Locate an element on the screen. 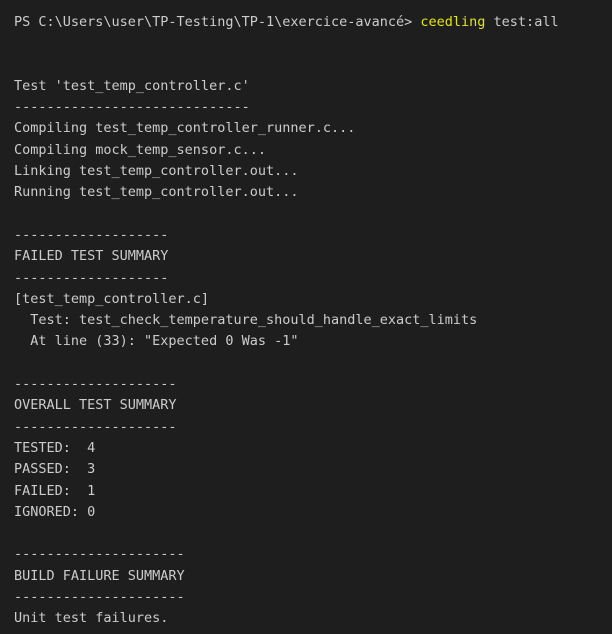  command-name: ceedling is located at coordinates (453, 22).